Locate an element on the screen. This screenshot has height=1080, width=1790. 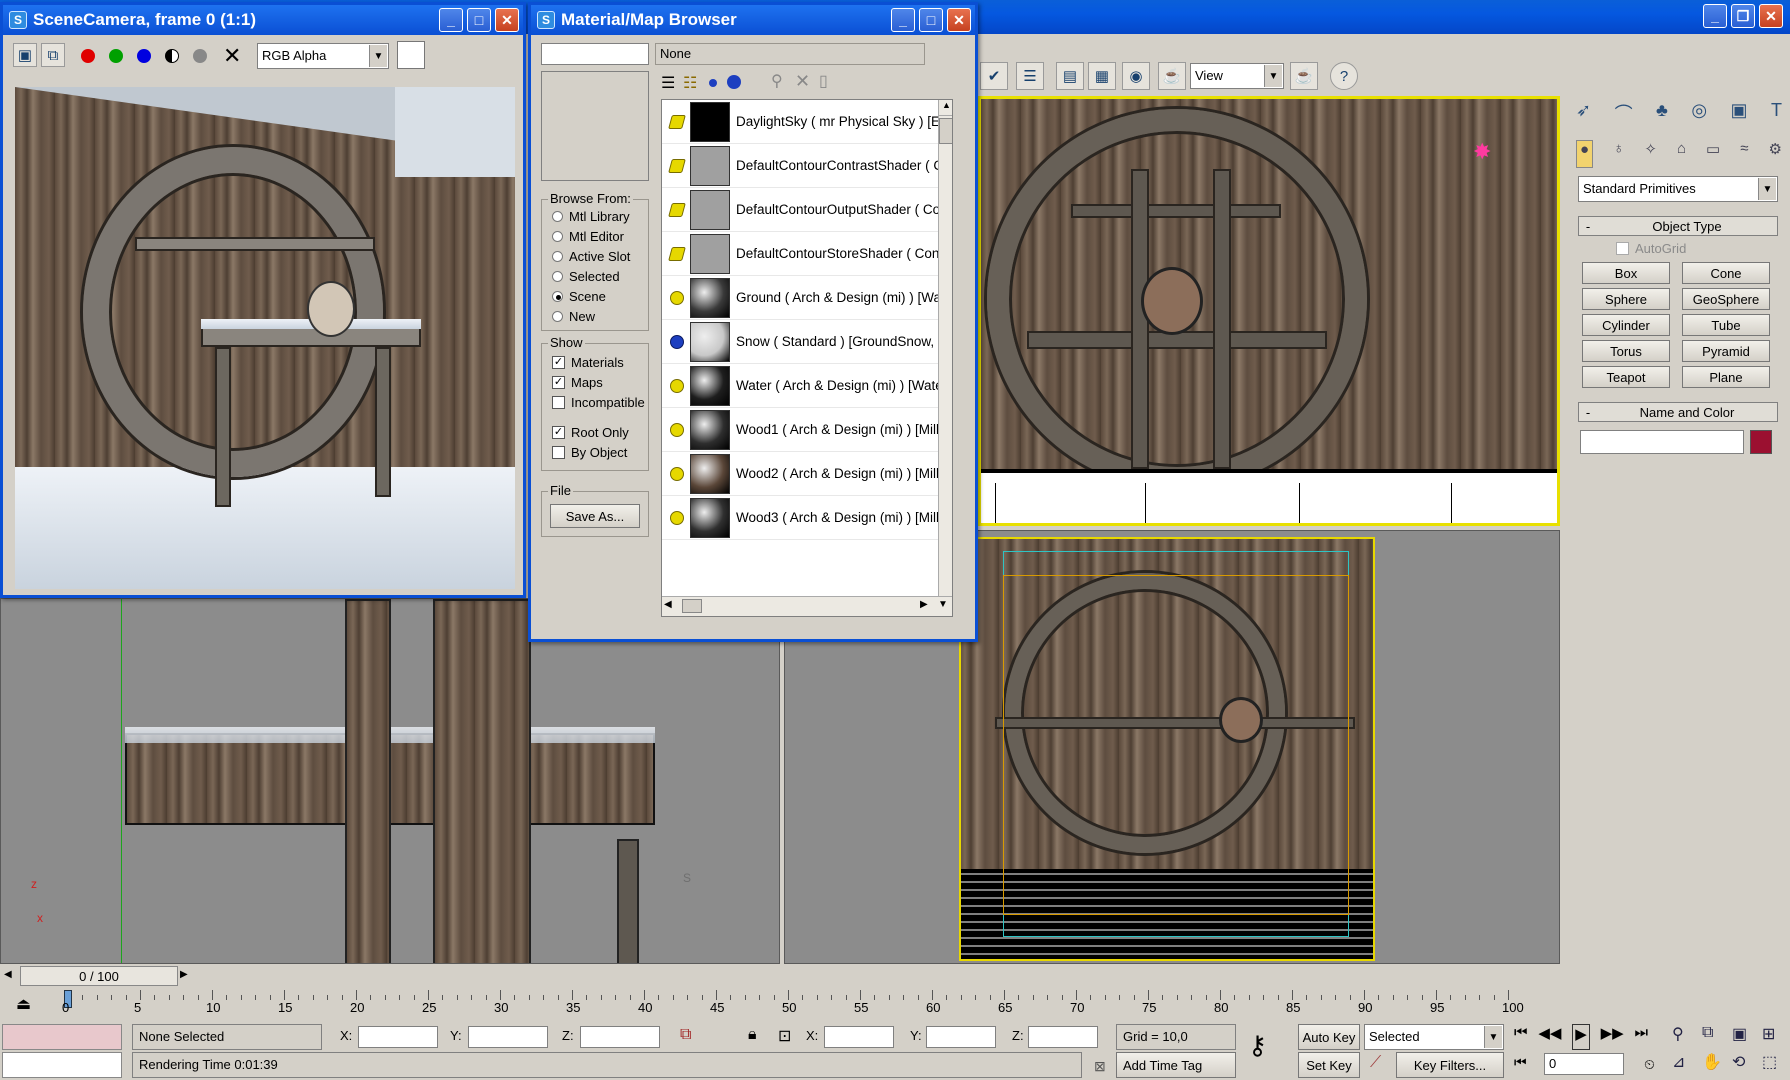
clear-icon: ✕ is located at coordinates (232, 56).